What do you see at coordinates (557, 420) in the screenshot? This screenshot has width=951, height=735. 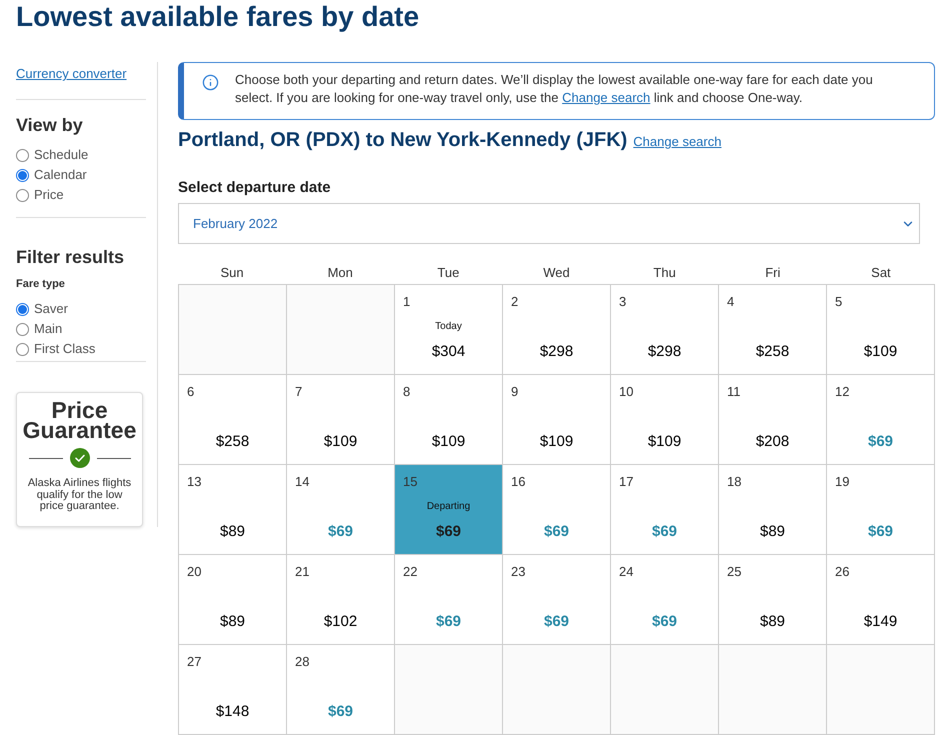 I see `day-cell: 9 $109` at bounding box center [557, 420].